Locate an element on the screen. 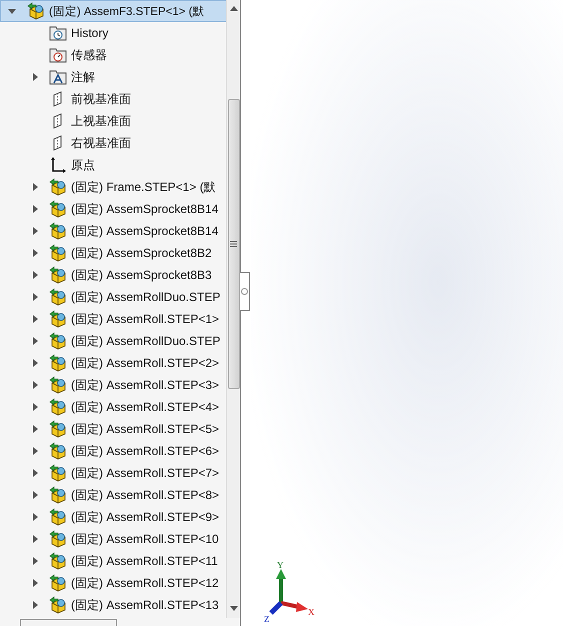 The image size is (563, 626). tree-item-label: 上视基准面 is located at coordinates (101, 121).